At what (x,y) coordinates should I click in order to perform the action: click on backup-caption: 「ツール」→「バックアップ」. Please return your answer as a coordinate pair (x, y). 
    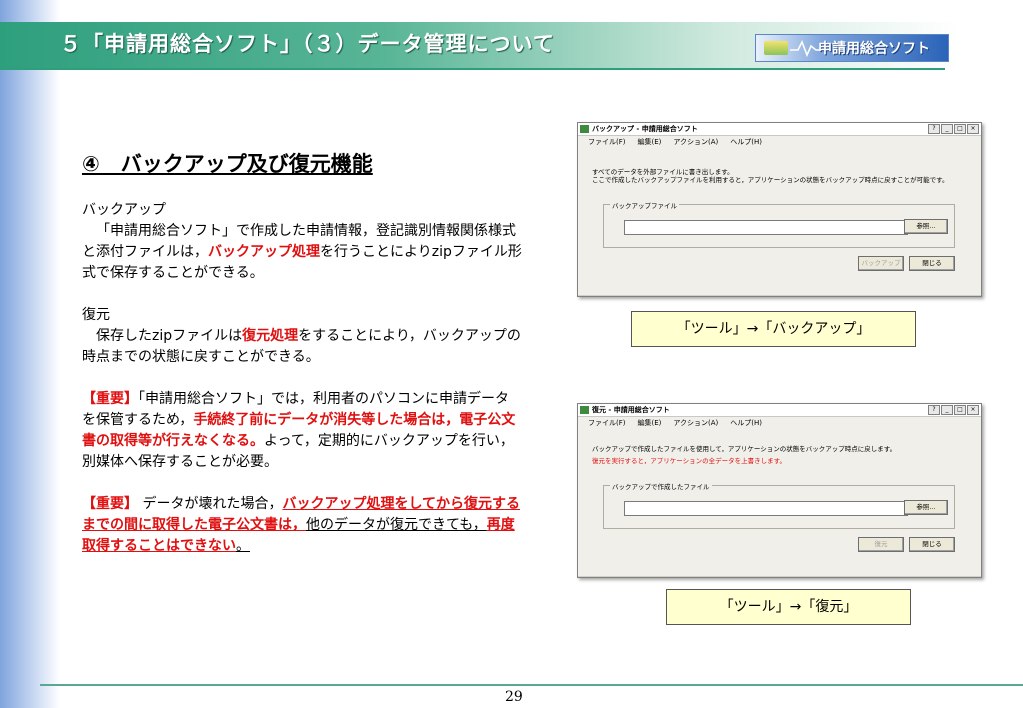
    Looking at the image, I should click on (773, 329).